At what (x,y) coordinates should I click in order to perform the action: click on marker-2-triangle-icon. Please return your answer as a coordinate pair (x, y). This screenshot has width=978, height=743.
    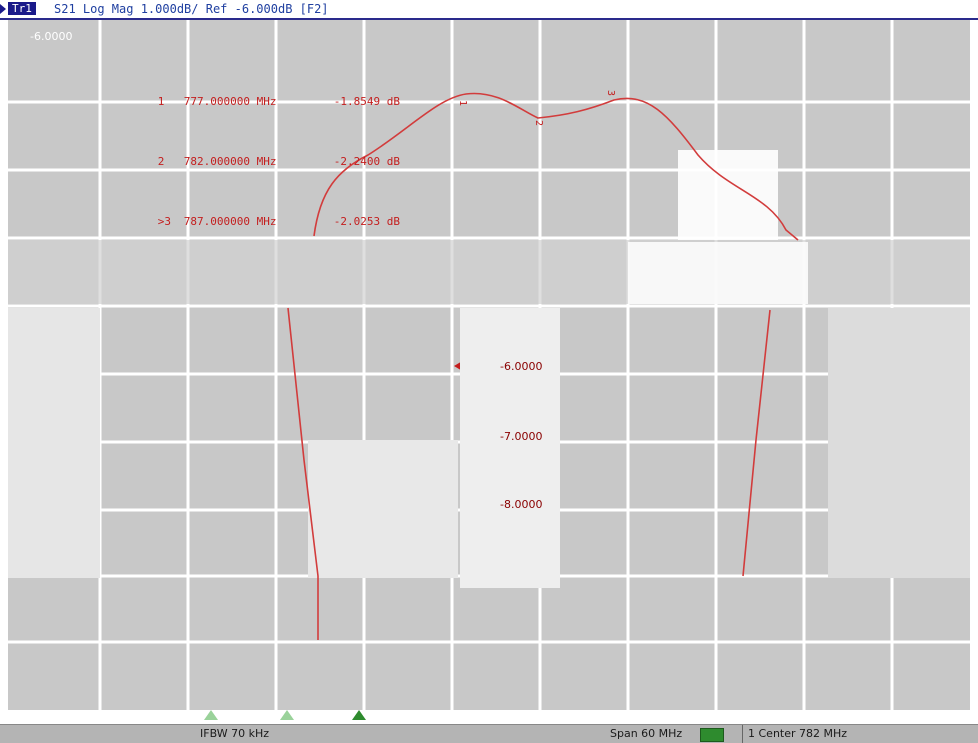
    Looking at the image, I should click on (287, 715).